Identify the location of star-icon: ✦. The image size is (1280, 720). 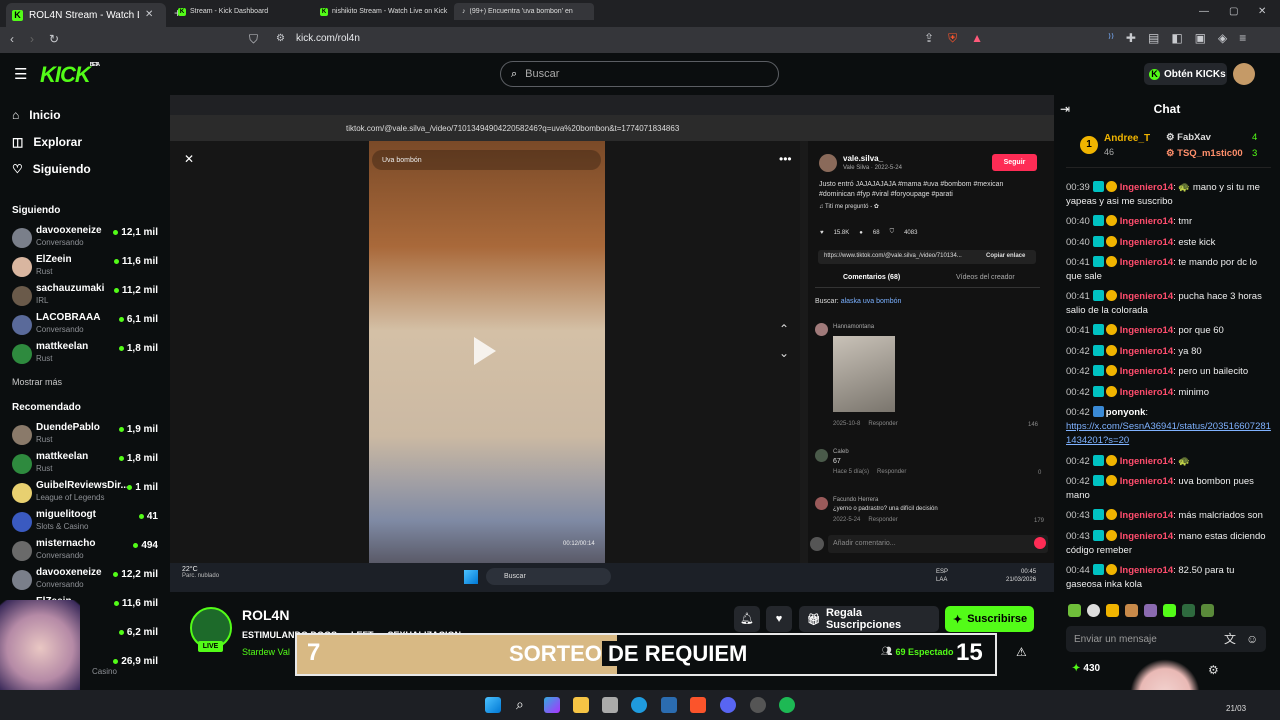
(958, 619).